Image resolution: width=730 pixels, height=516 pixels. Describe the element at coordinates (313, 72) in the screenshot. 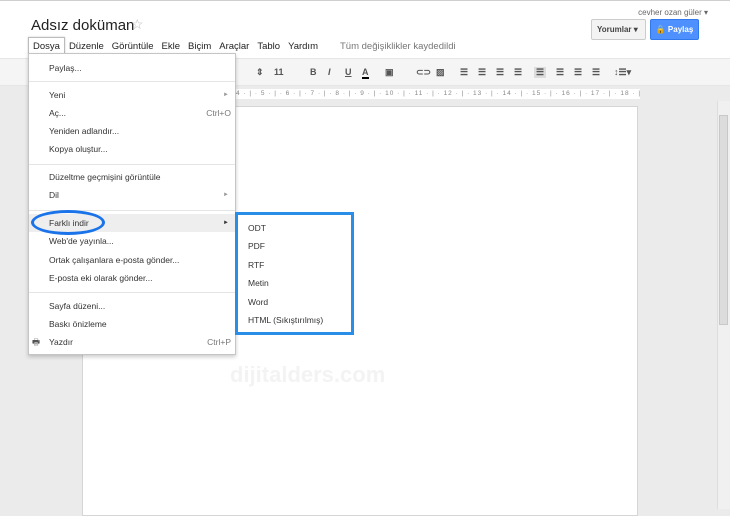

I see `bold-button: B` at that location.